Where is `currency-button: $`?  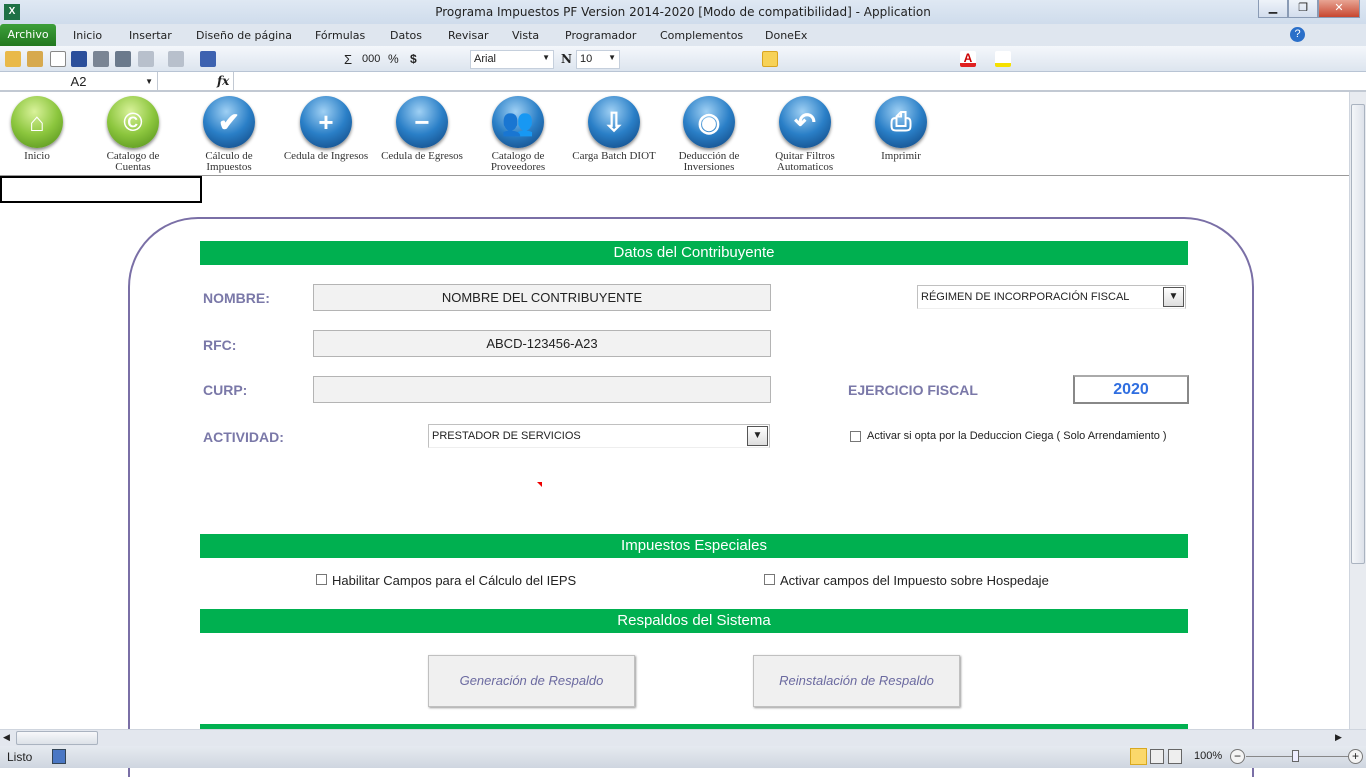 currency-button: $ is located at coordinates (413, 59).